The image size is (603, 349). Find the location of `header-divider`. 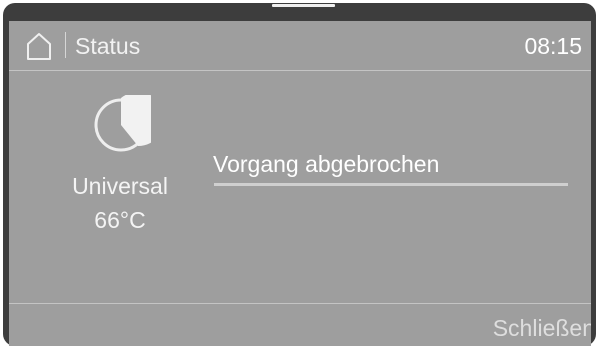

header-divider is located at coordinates (65, 45).